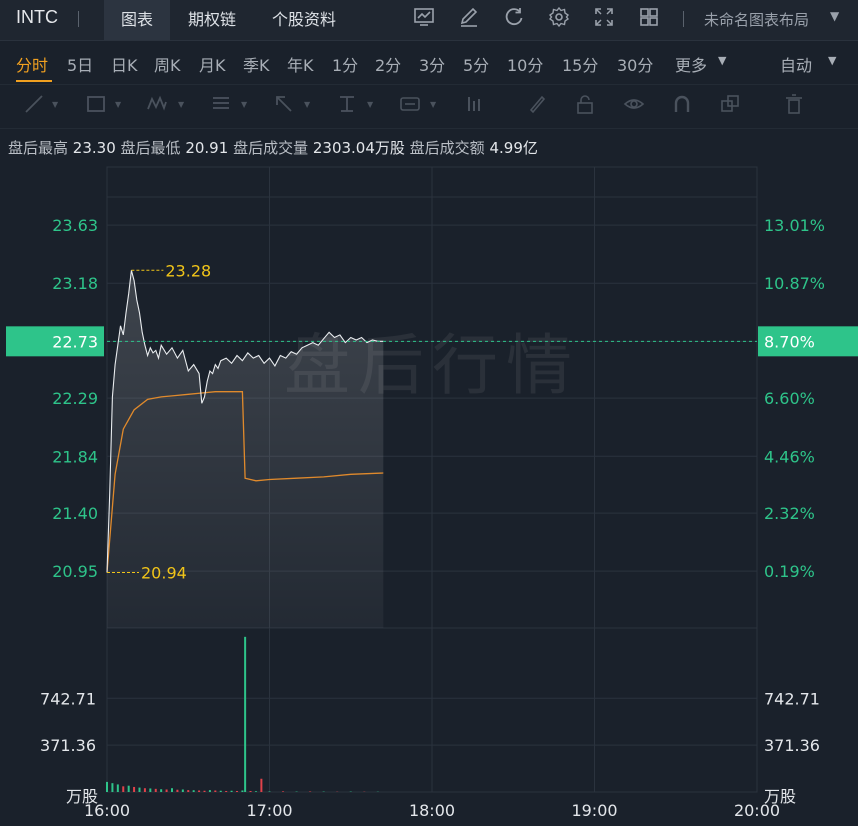  What do you see at coordinates (789, 398) in the screenshot?
I see `pct-tick-label: 6.60%` at bounding box center [789, 398].